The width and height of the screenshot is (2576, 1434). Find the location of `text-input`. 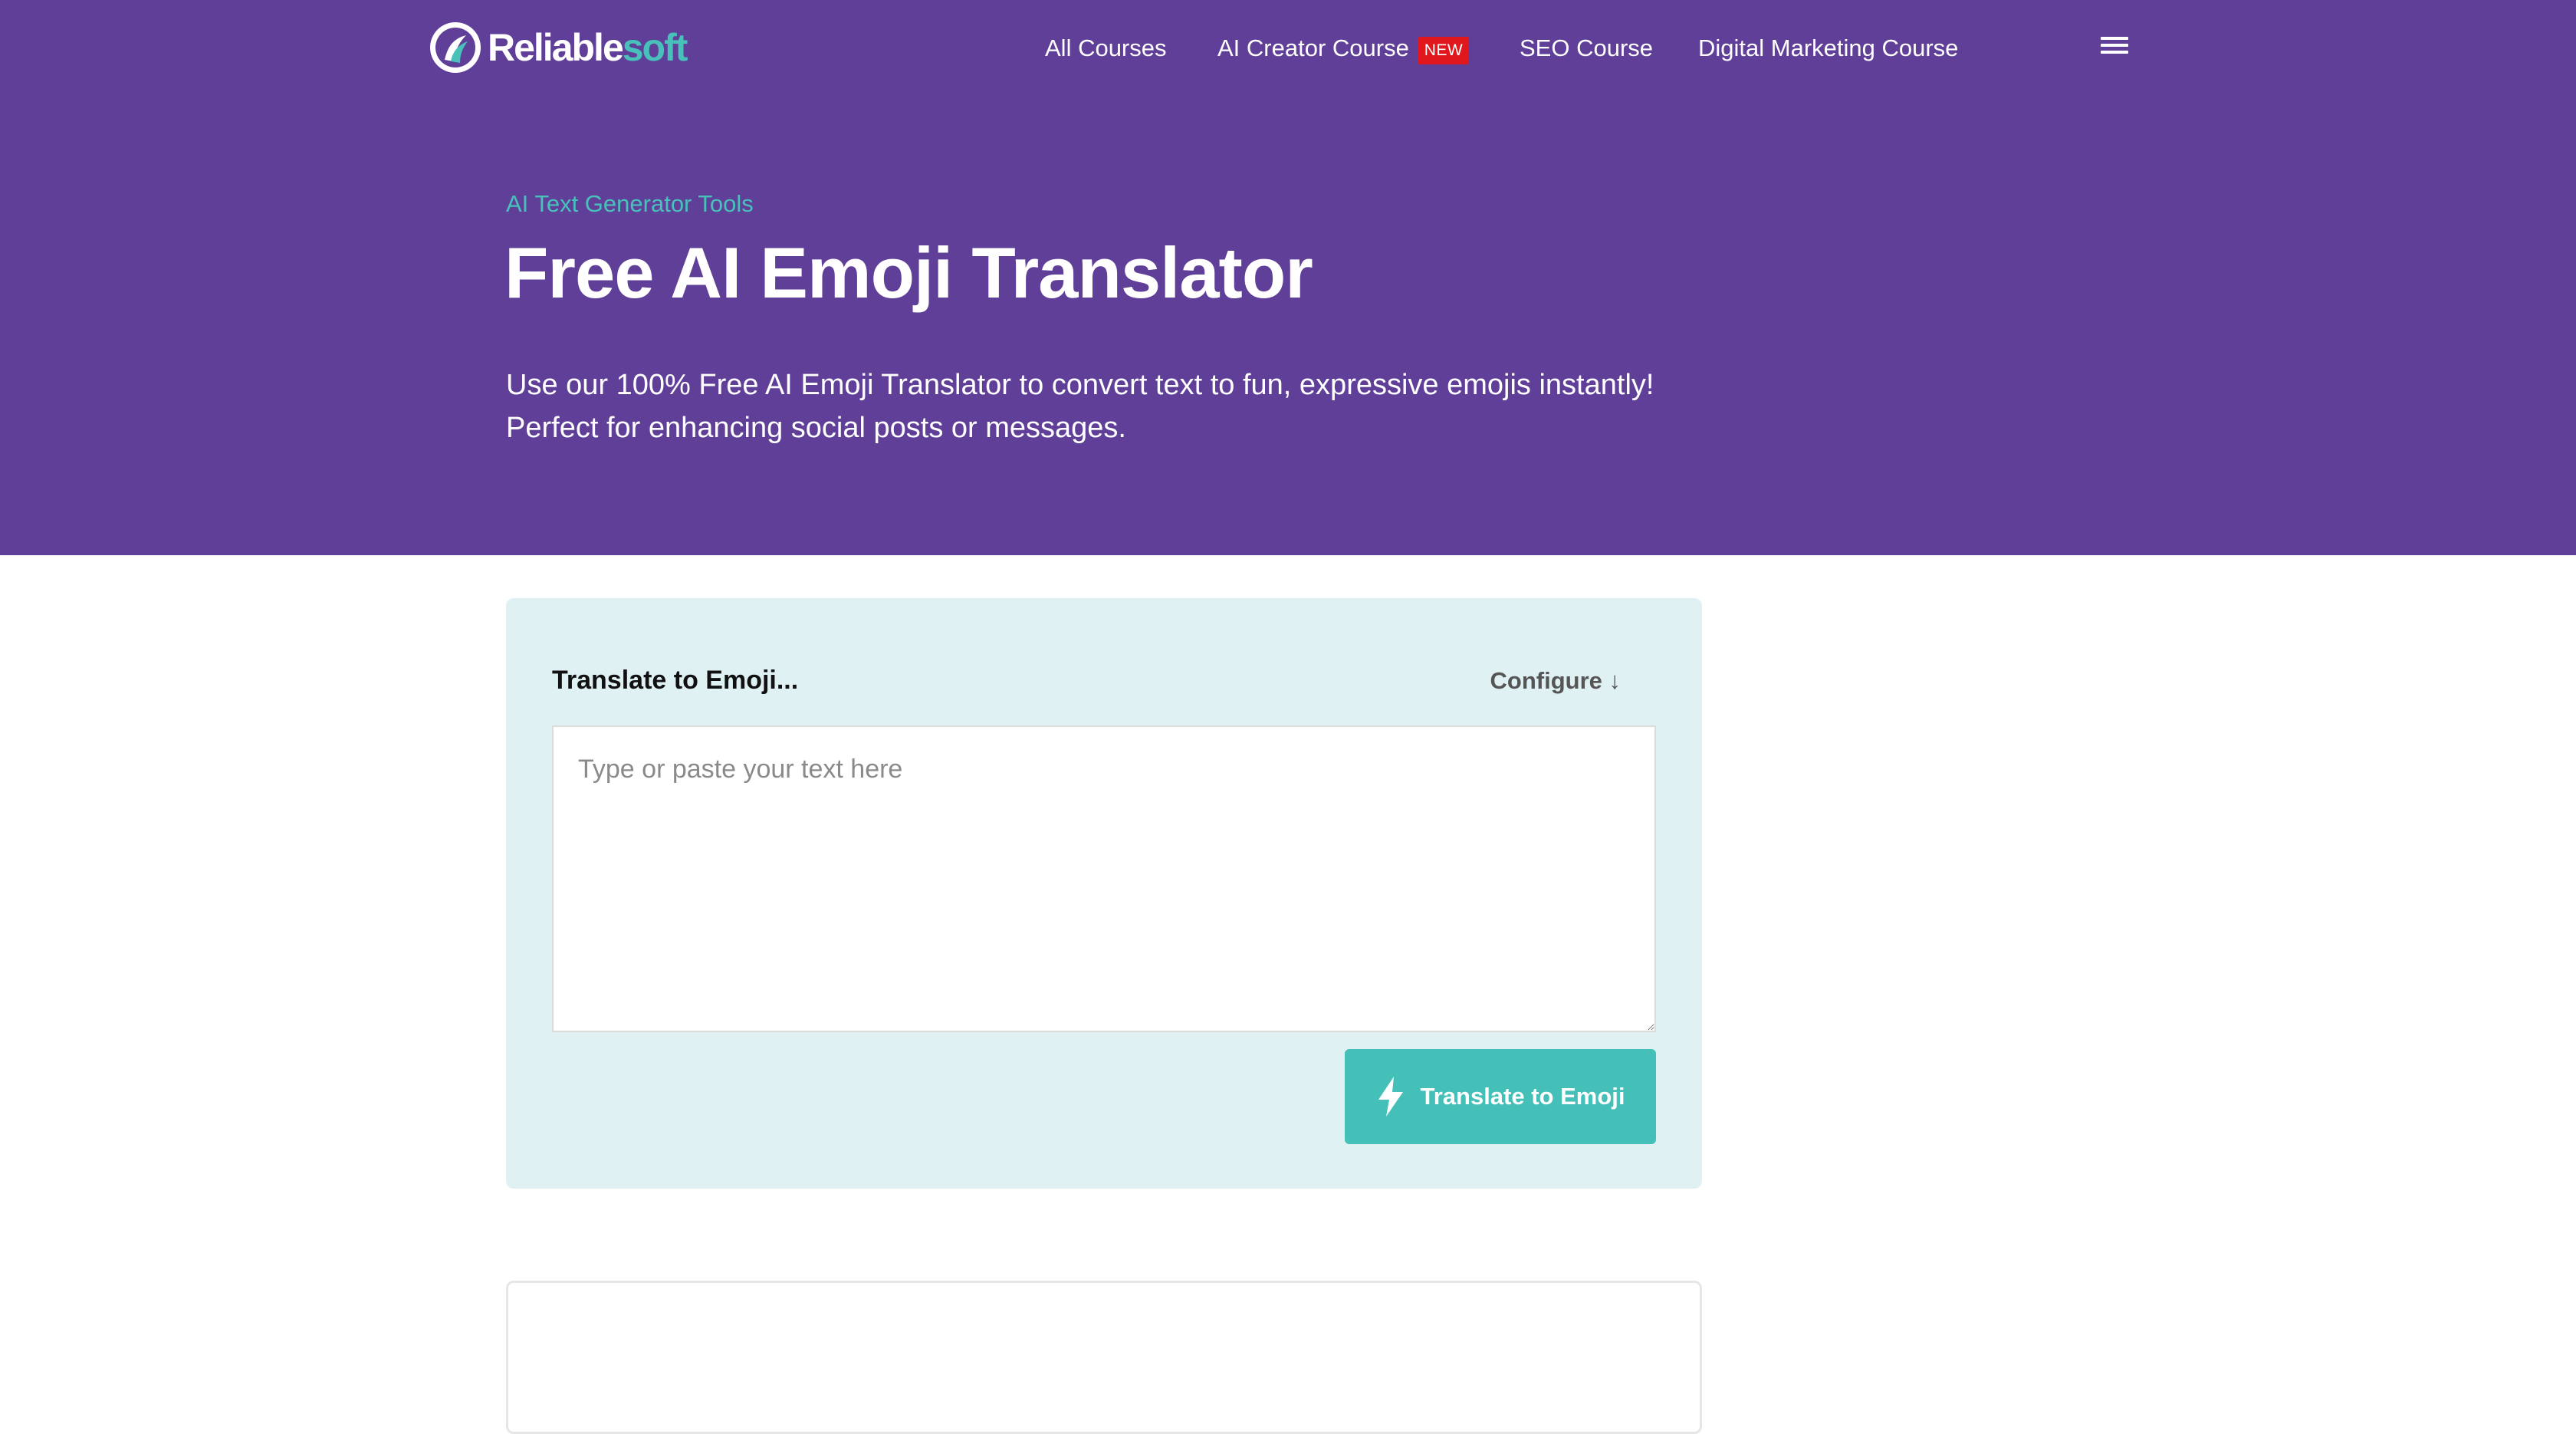

text-input is located at coordinates (1104, 878).